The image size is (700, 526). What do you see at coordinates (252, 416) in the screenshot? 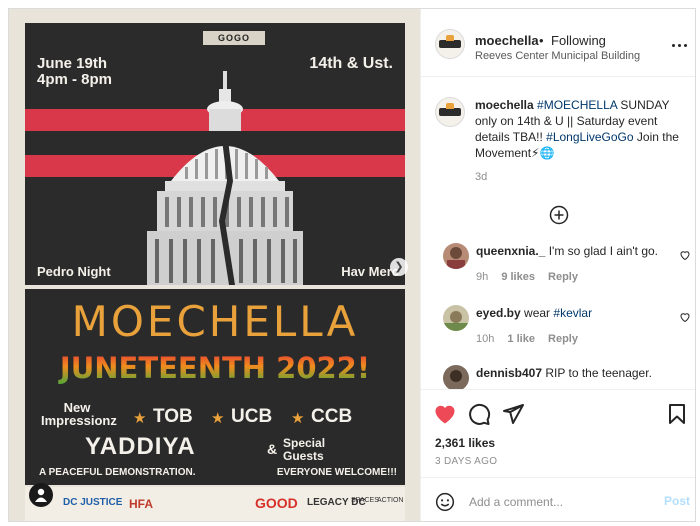
I see `act-ucb: UCB` at bounding box center [252, 416].